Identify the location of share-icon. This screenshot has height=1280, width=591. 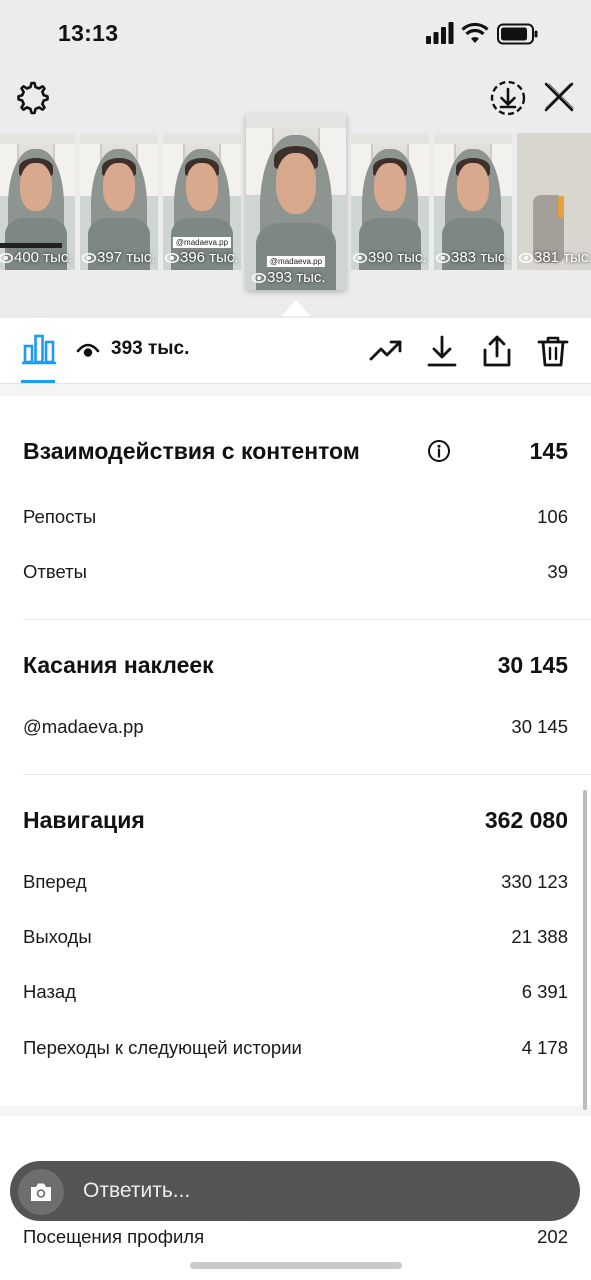
(497, 351).